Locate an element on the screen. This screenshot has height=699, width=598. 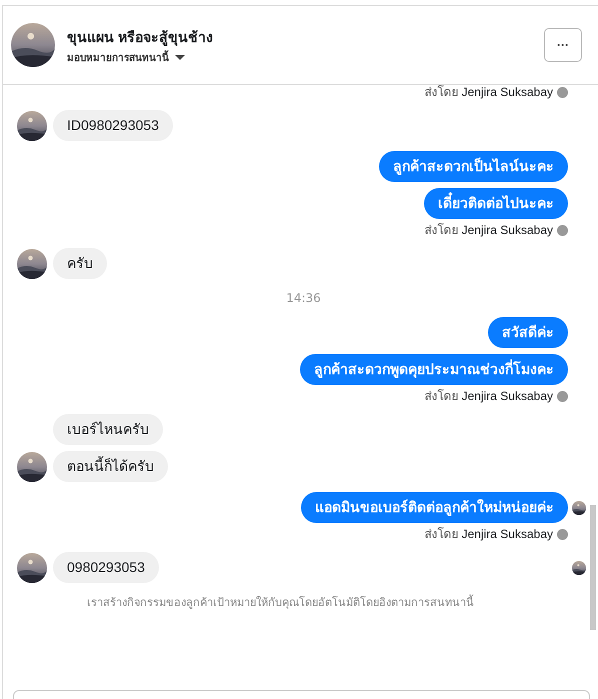
message-bubble: ตอนนี้ก็ได้ครับ is located at coordinates (110, 466).